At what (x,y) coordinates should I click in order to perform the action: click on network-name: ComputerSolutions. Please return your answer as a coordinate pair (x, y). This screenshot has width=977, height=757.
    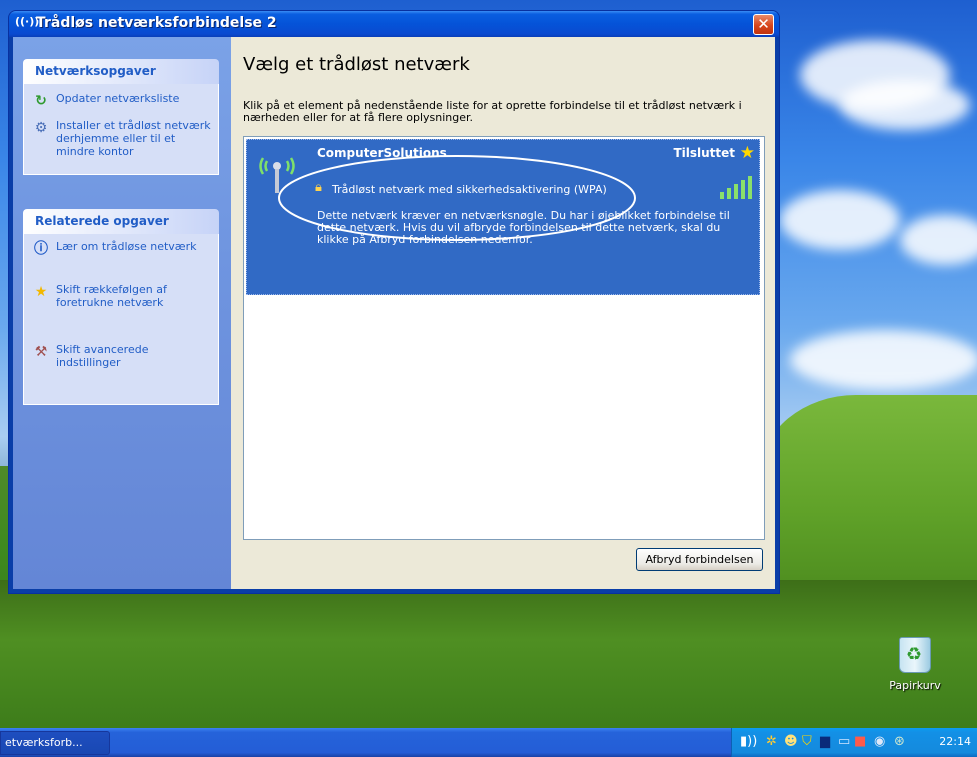
    Looking at the image, I should click on (382, 153).